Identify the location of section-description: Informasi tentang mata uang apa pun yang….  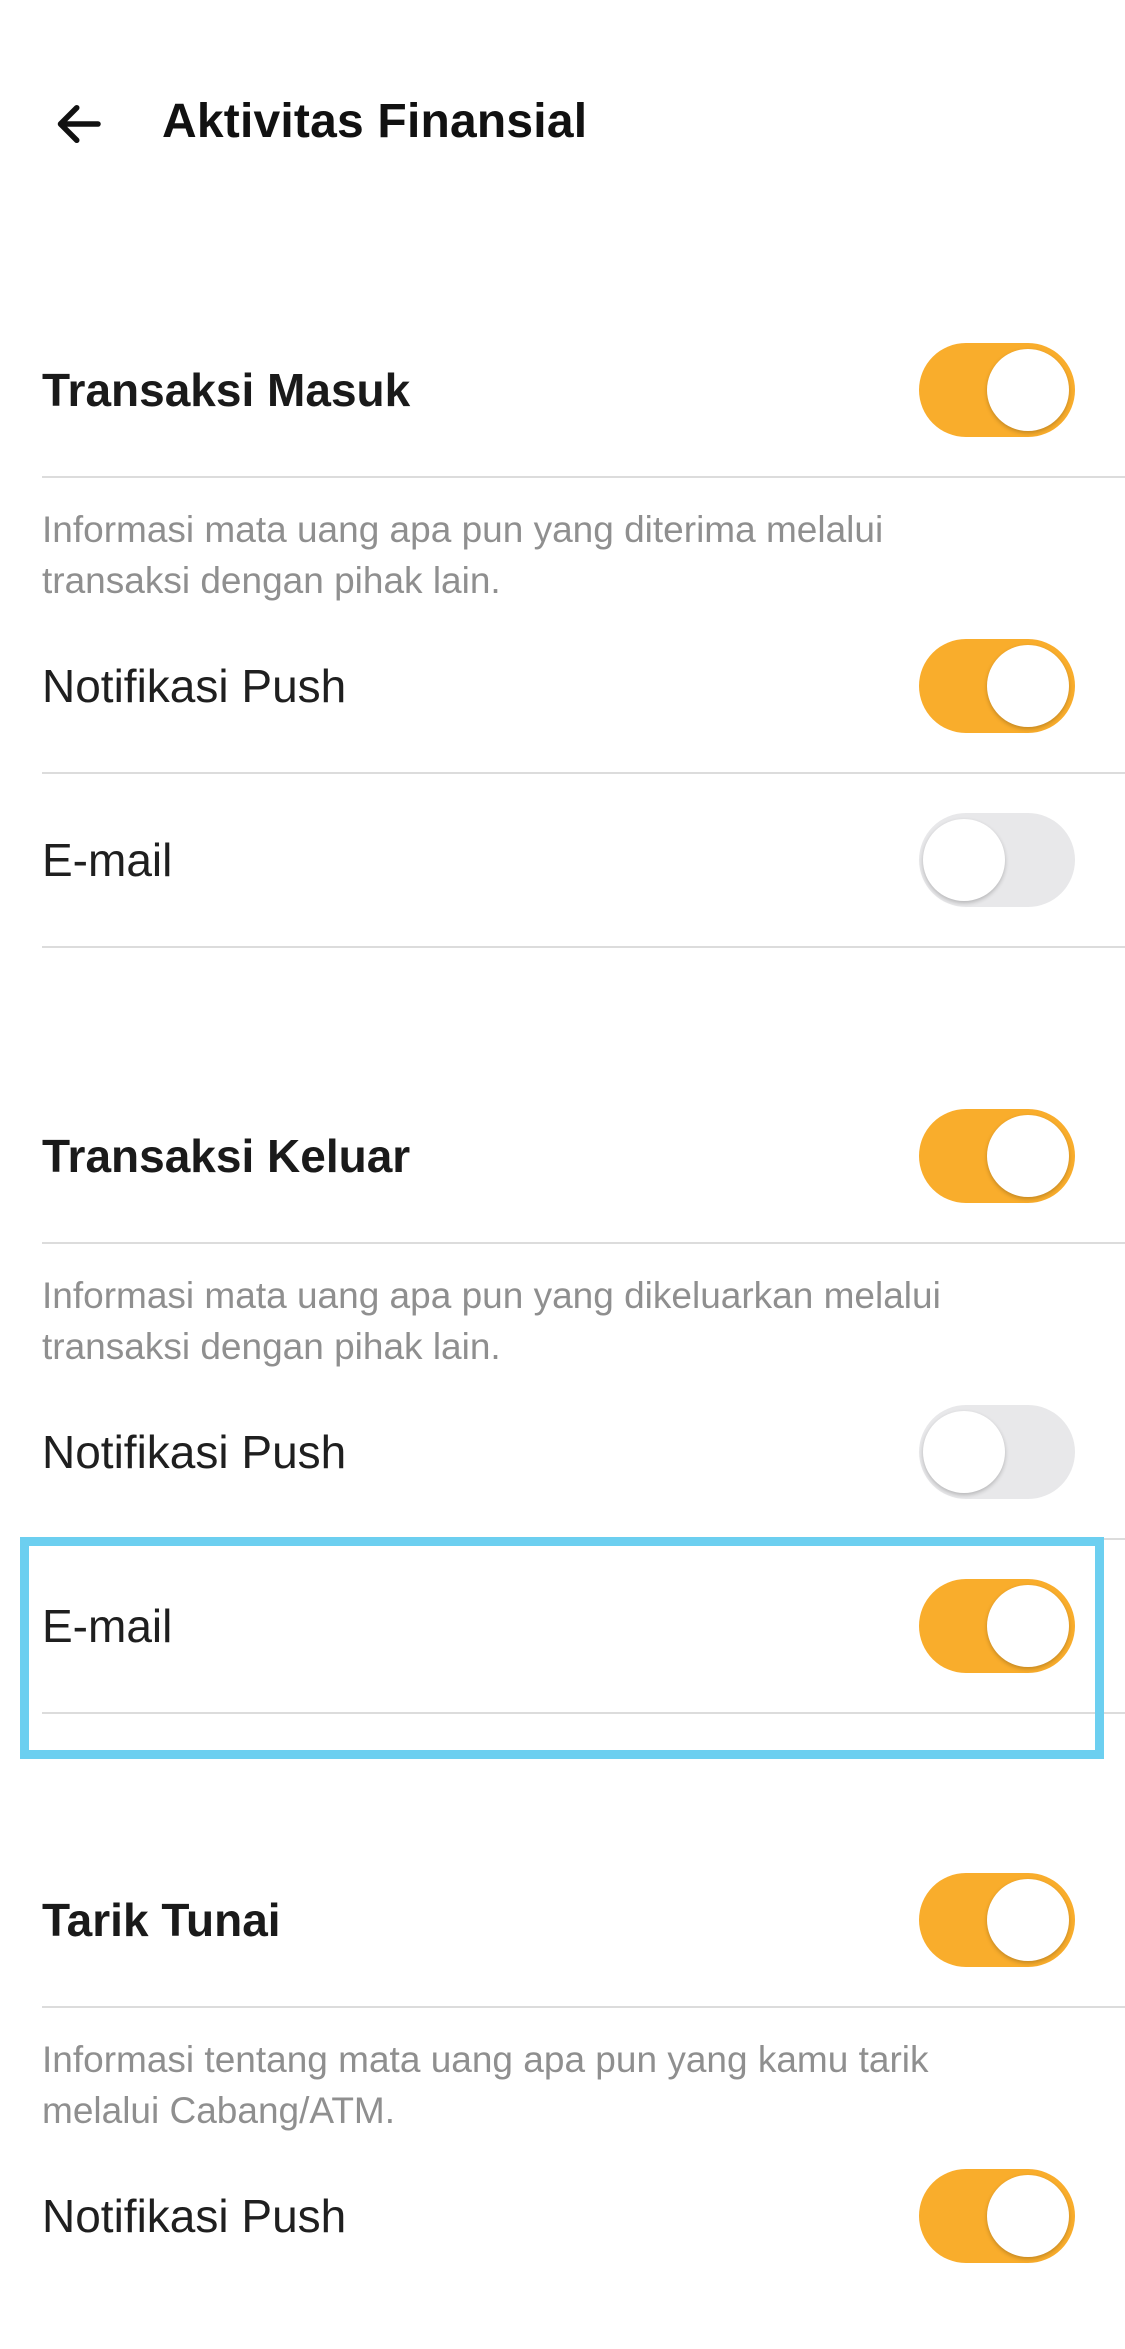
(485, 2085).